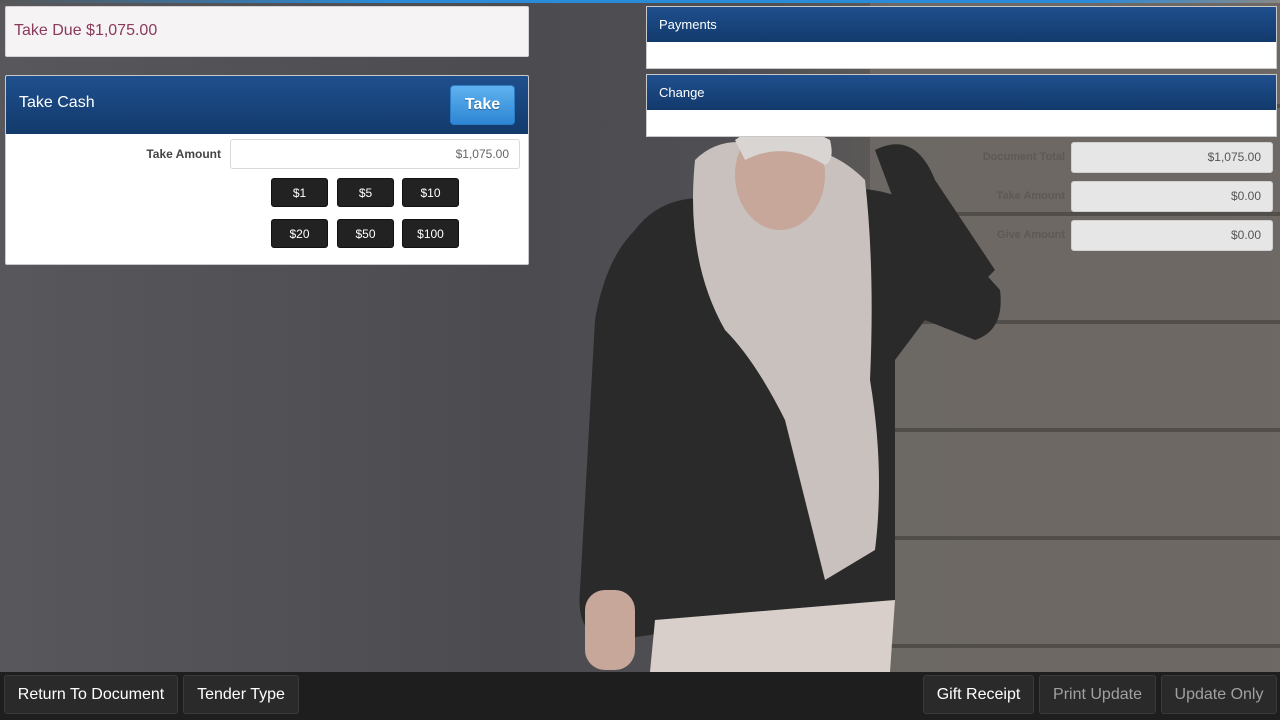 Image resolution: width=1280 pixels, height=720 pixels. What do you see at coordinates (267, 31) in the screenshot?
I see `take-due-banner: Take Due $1,075.00` at bounding box center [267, 31].